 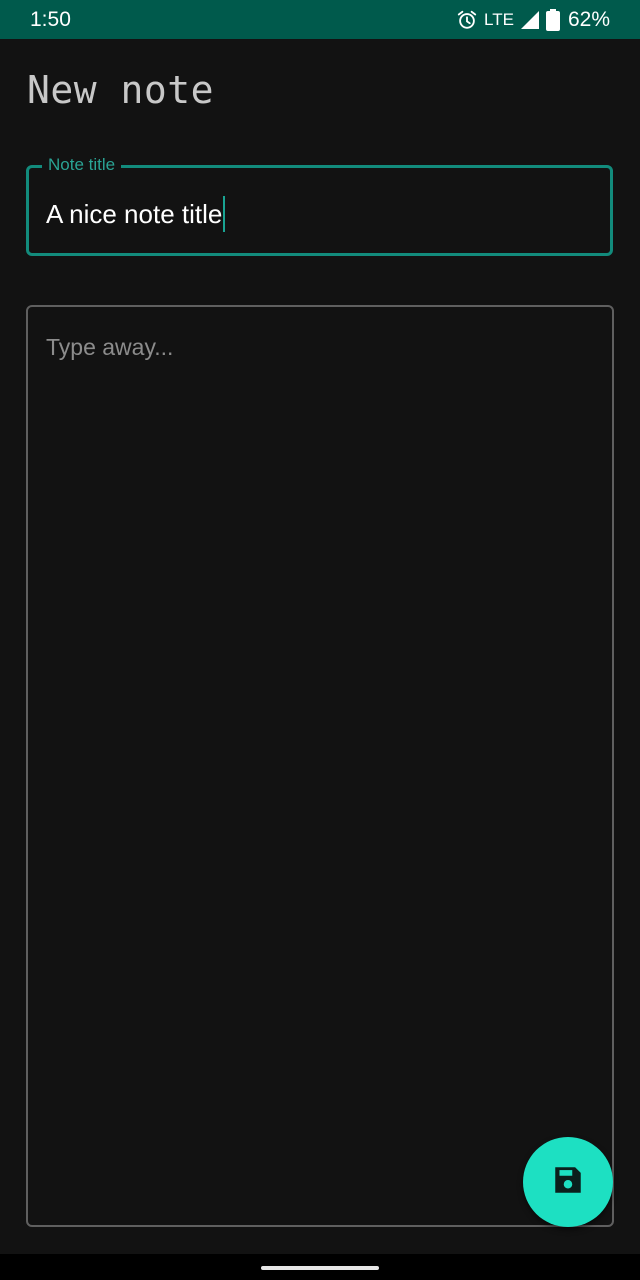 I want to click on status-bar: 1:50 LTE 62%, so click(x=320, y=19).